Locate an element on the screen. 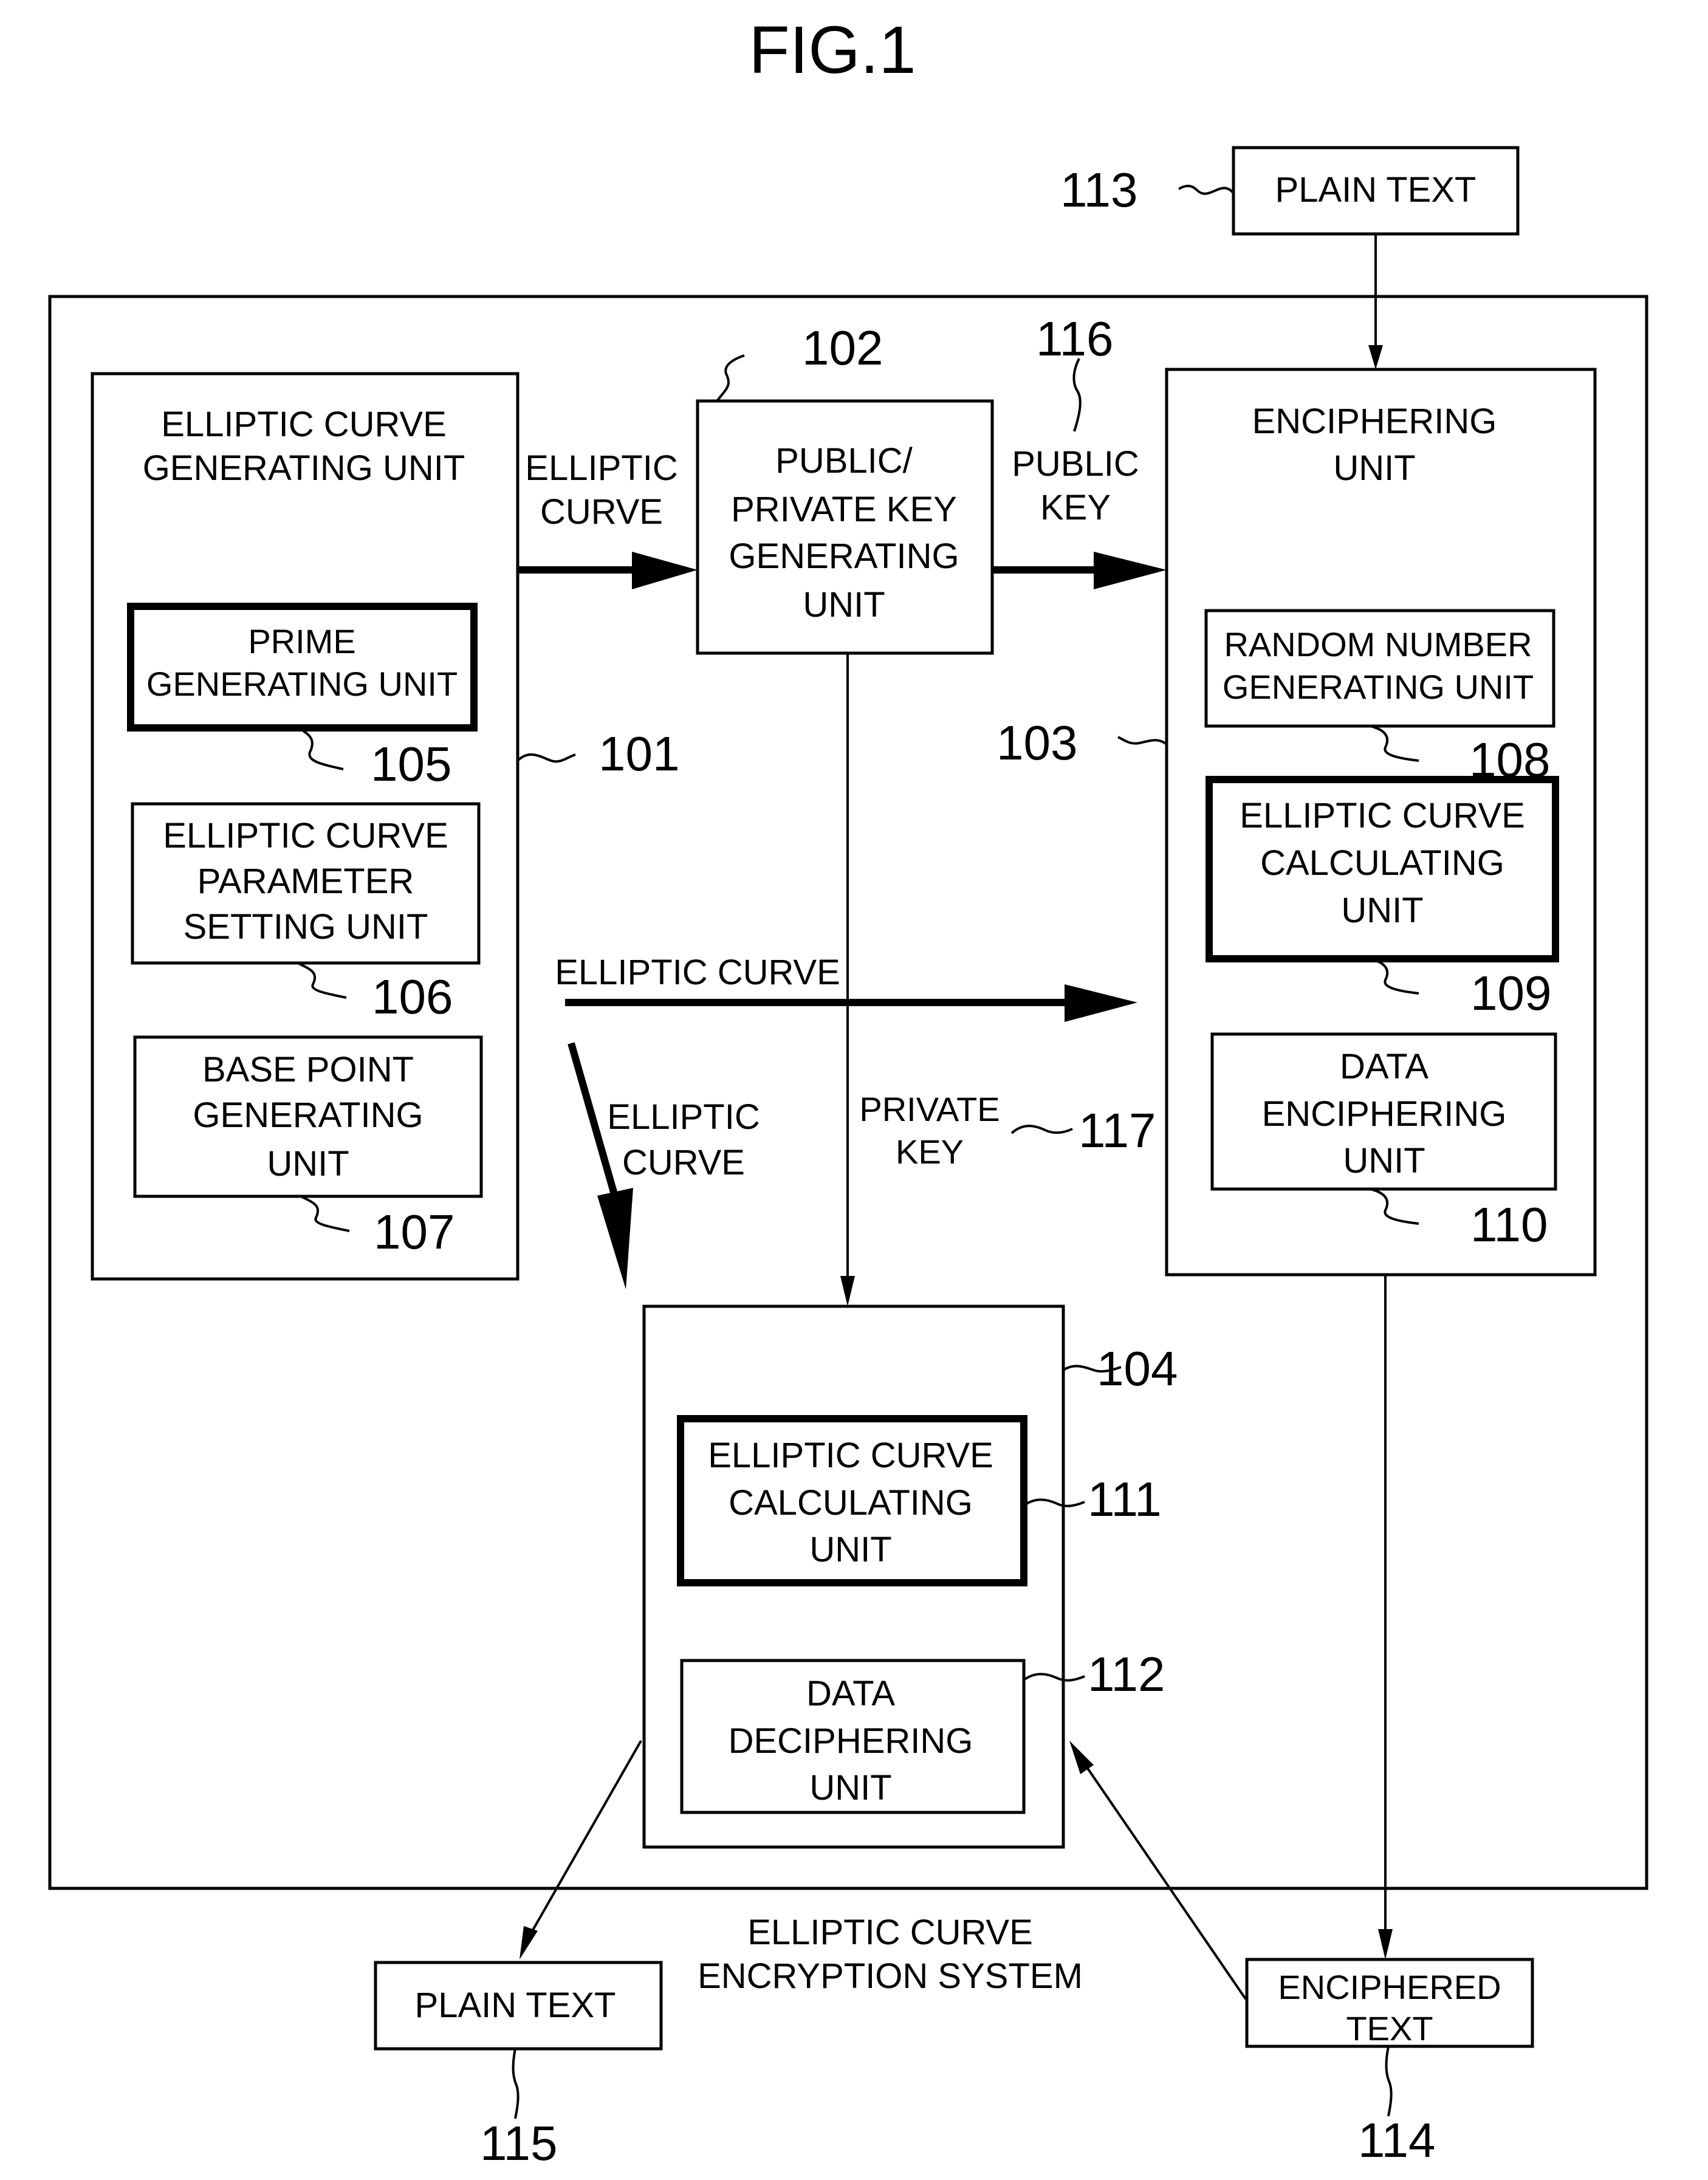  key-generating-unit-line4: UNIT is located at coordinates (844, 605).